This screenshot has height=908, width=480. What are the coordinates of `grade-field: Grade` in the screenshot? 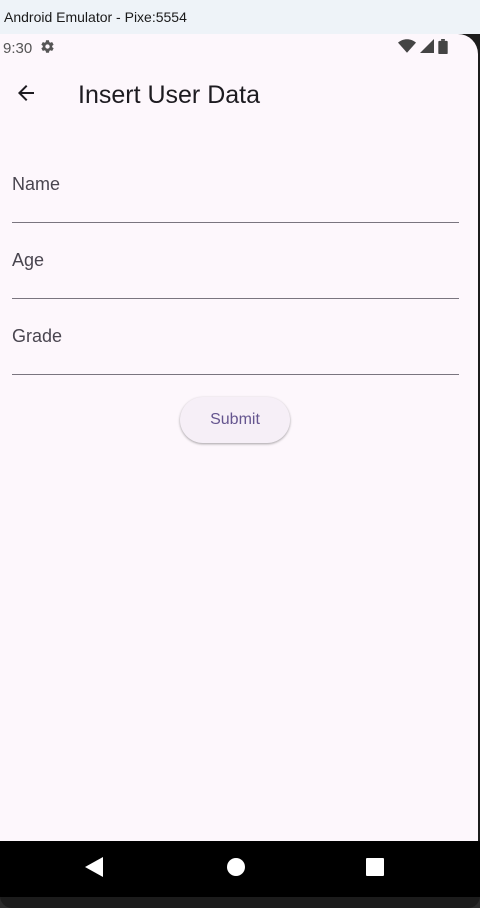 It's located at (235, 340).